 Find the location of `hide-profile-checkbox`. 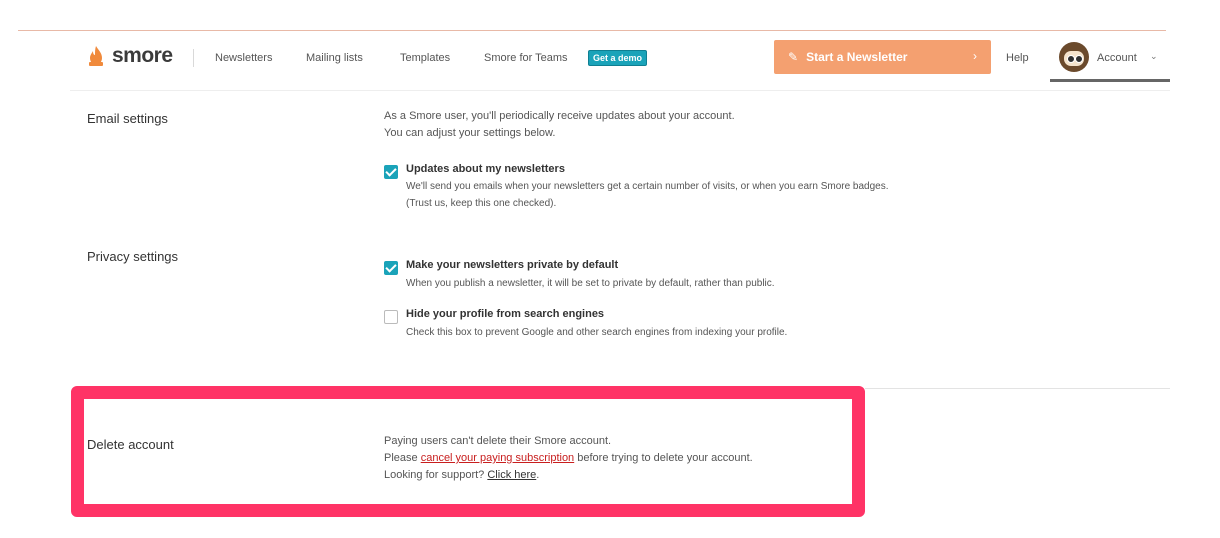

hide-profile-checkbox is located at coordinates (391, 317).